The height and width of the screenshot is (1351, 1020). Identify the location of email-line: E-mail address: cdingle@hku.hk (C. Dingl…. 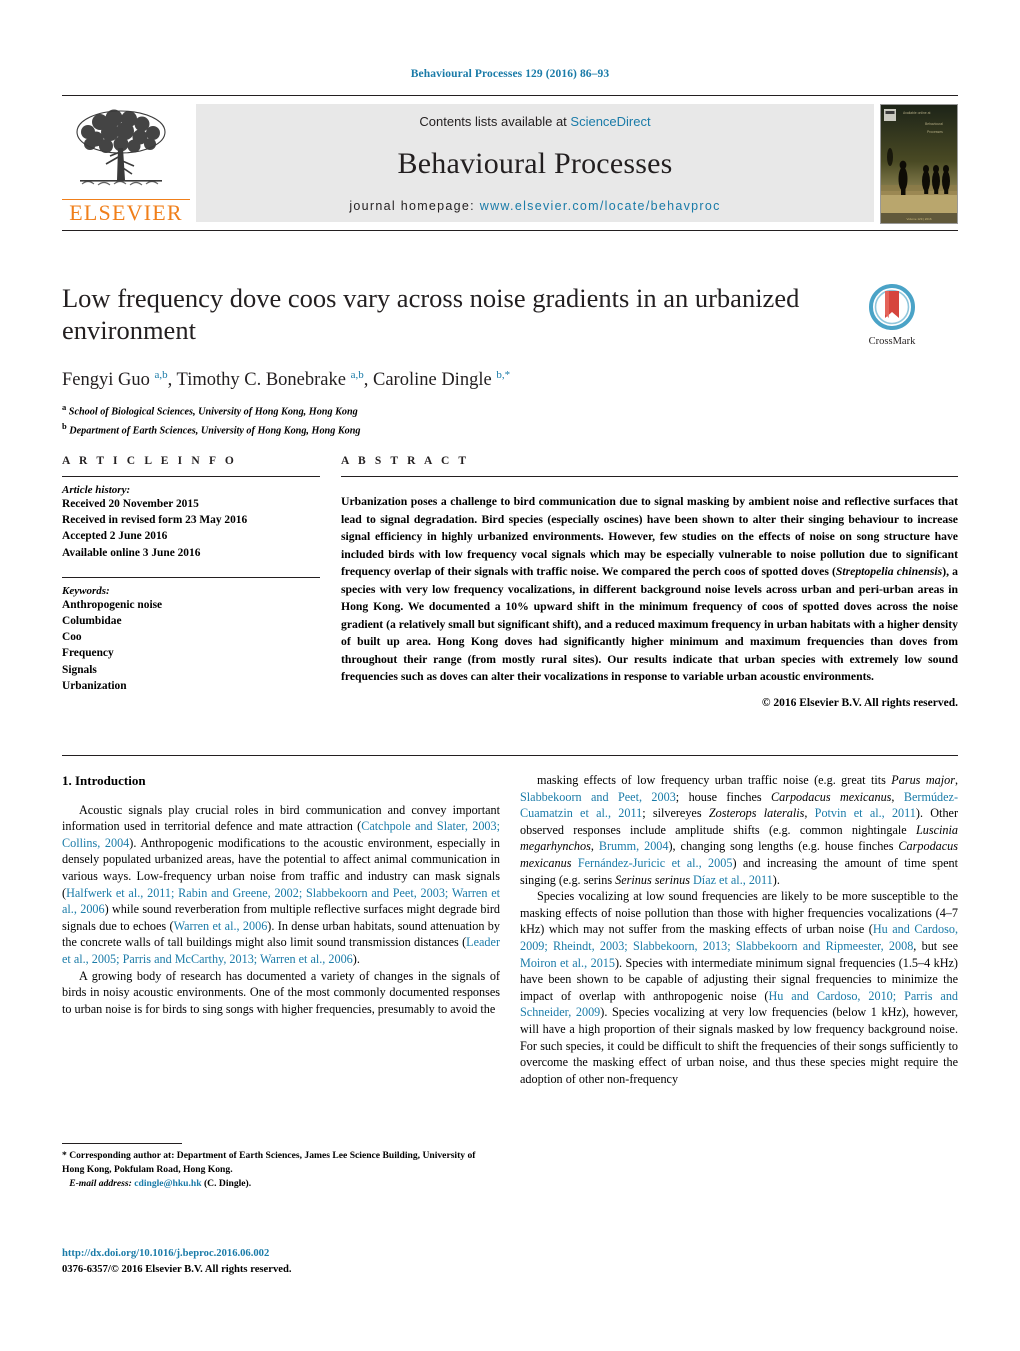
(281, 1184).